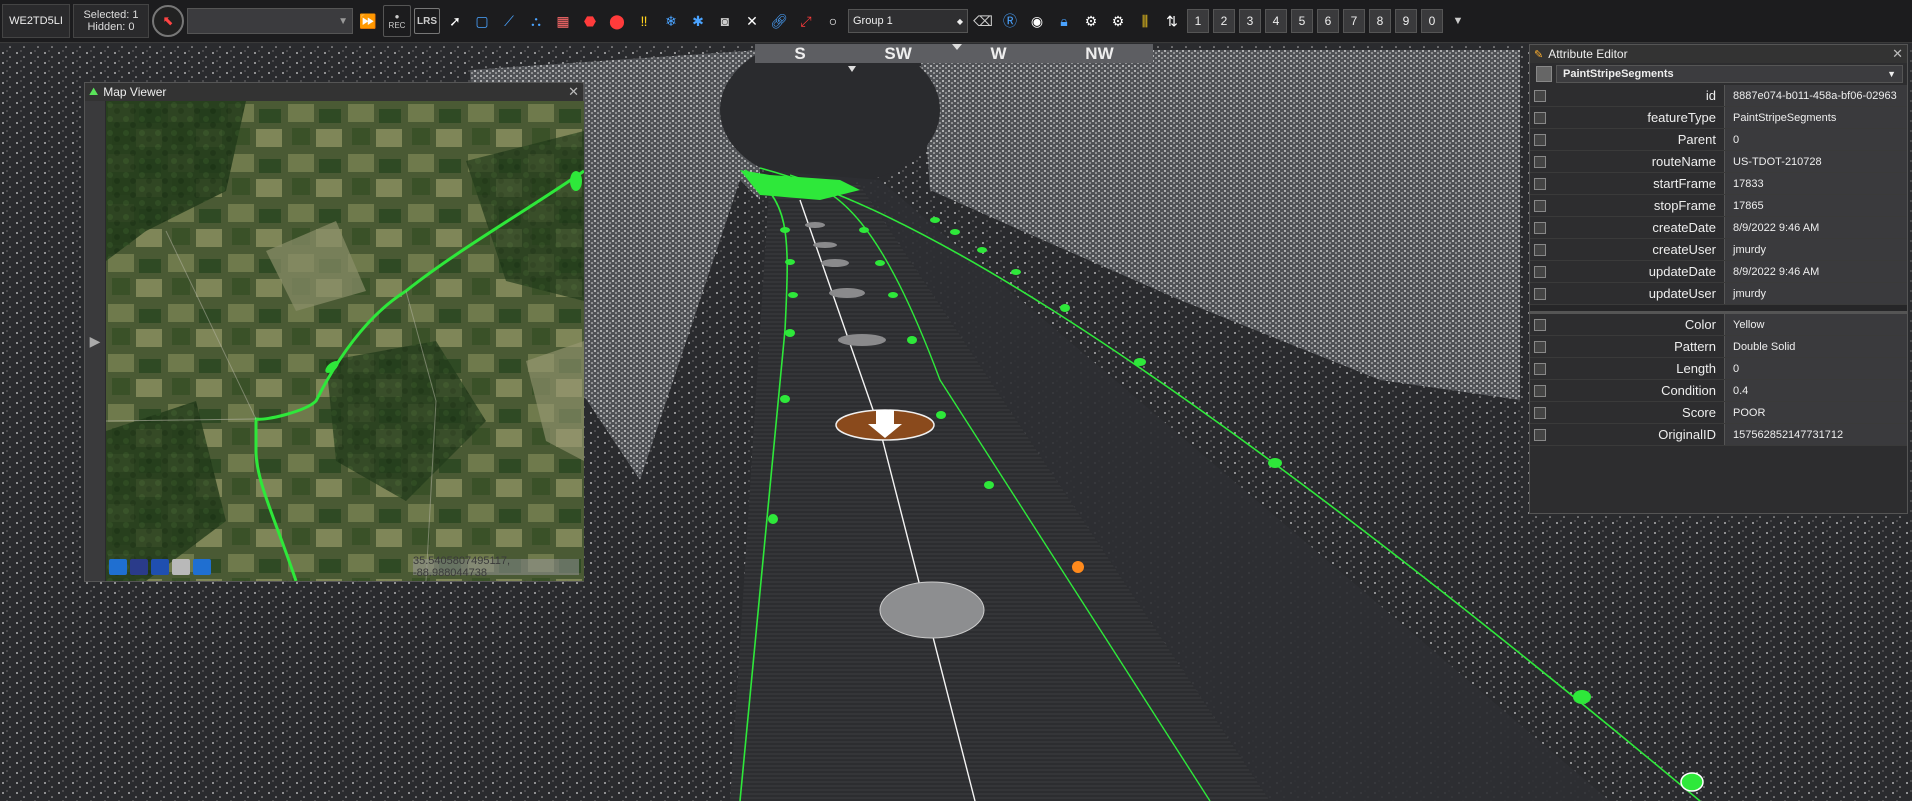 The width and height of the screenshot is (1912, 801). Describe the element at coordinates (1682, 271) in the screenshot. I see `attribute-key: updateDate` at that location.